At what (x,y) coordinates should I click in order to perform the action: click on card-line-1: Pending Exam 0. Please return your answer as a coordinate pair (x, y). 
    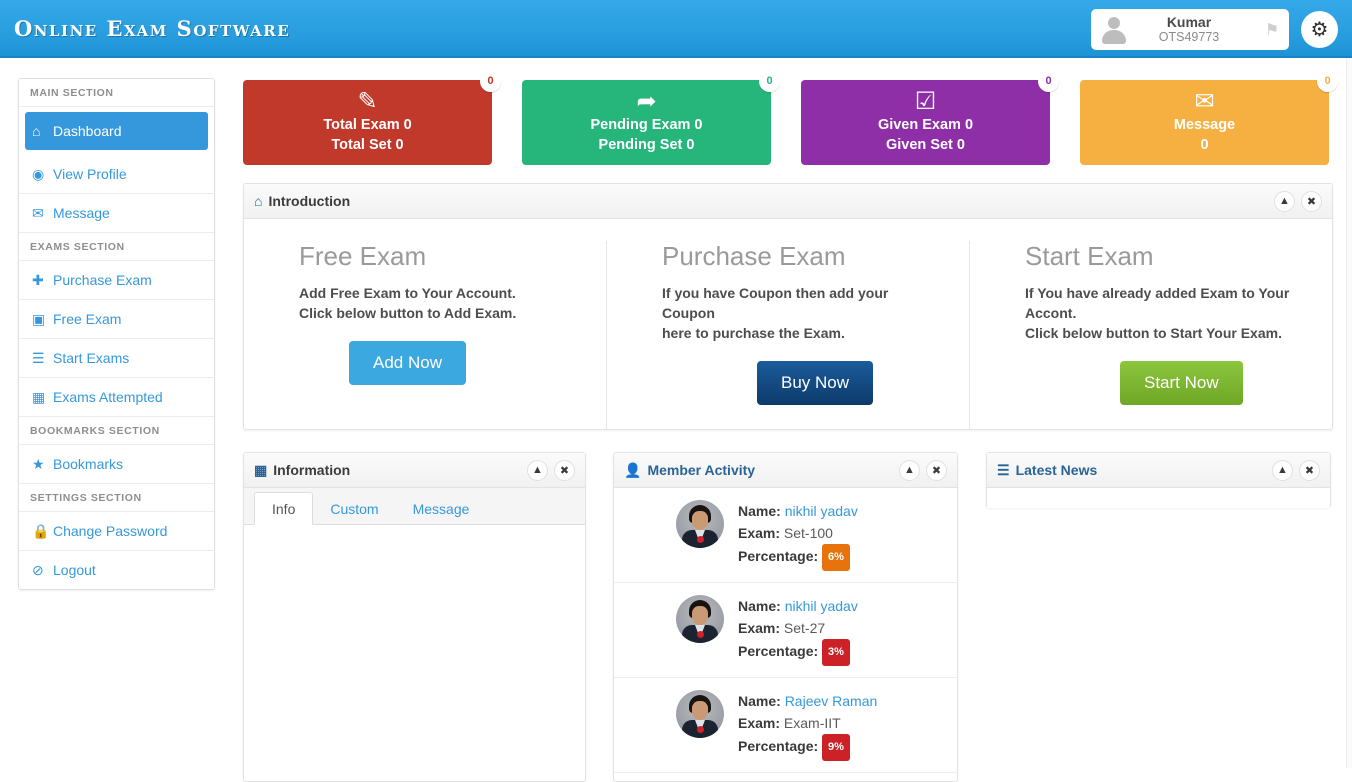
    Looking at the image, I should click on (646, 125).